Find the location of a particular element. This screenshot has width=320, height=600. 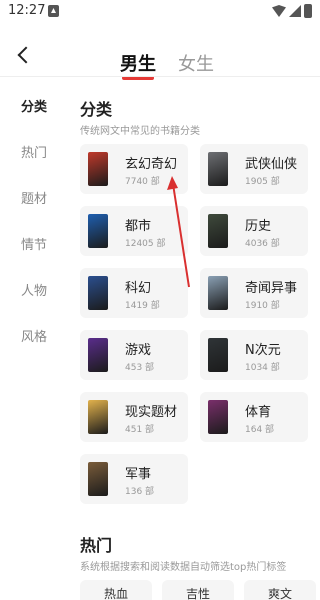

category-name: 奇闻异事 is located at coordinates (271, 288).